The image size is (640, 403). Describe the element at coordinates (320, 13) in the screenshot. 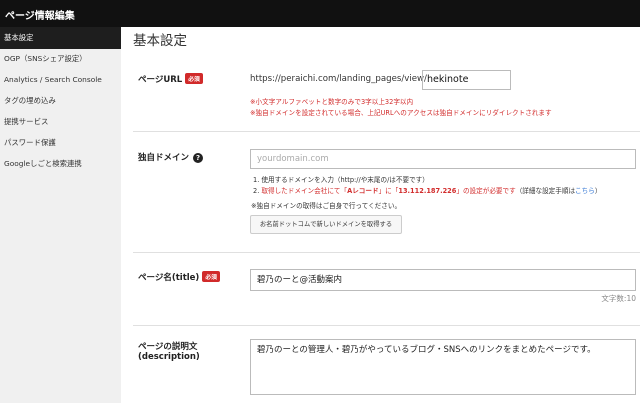

I see `top-bar: ページ情報編集` at that location.